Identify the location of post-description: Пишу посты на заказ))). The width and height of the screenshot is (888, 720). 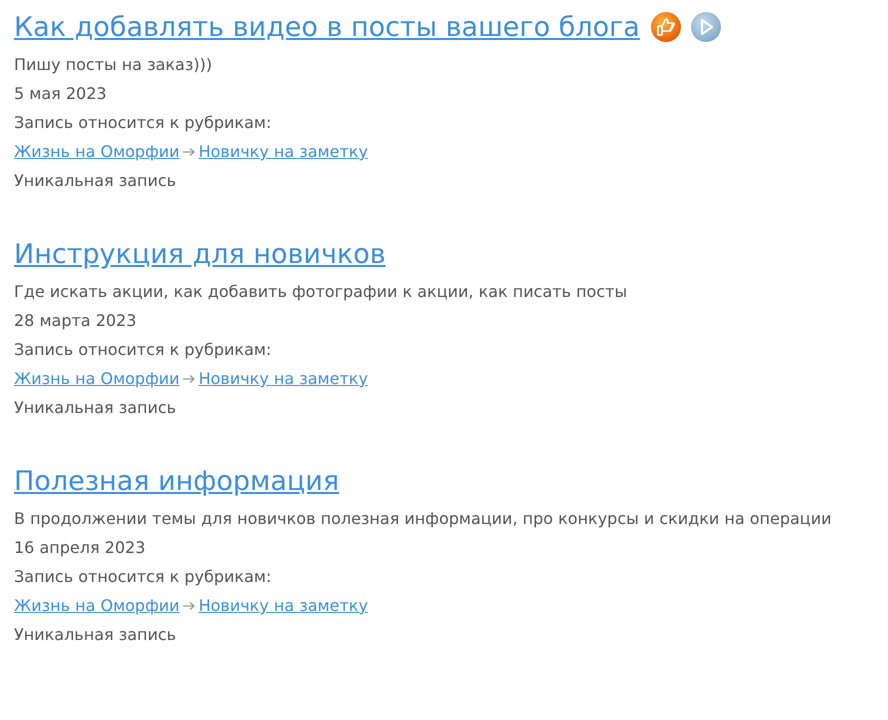
(114, 65).